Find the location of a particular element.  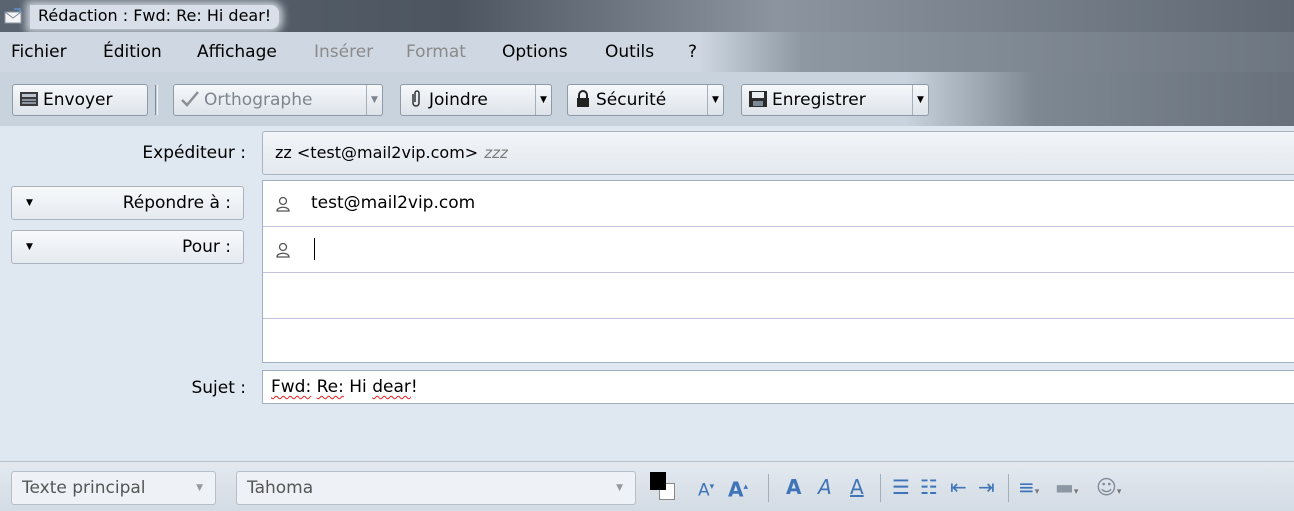

security-label: Sécurité is located at coordinates (631, 100).